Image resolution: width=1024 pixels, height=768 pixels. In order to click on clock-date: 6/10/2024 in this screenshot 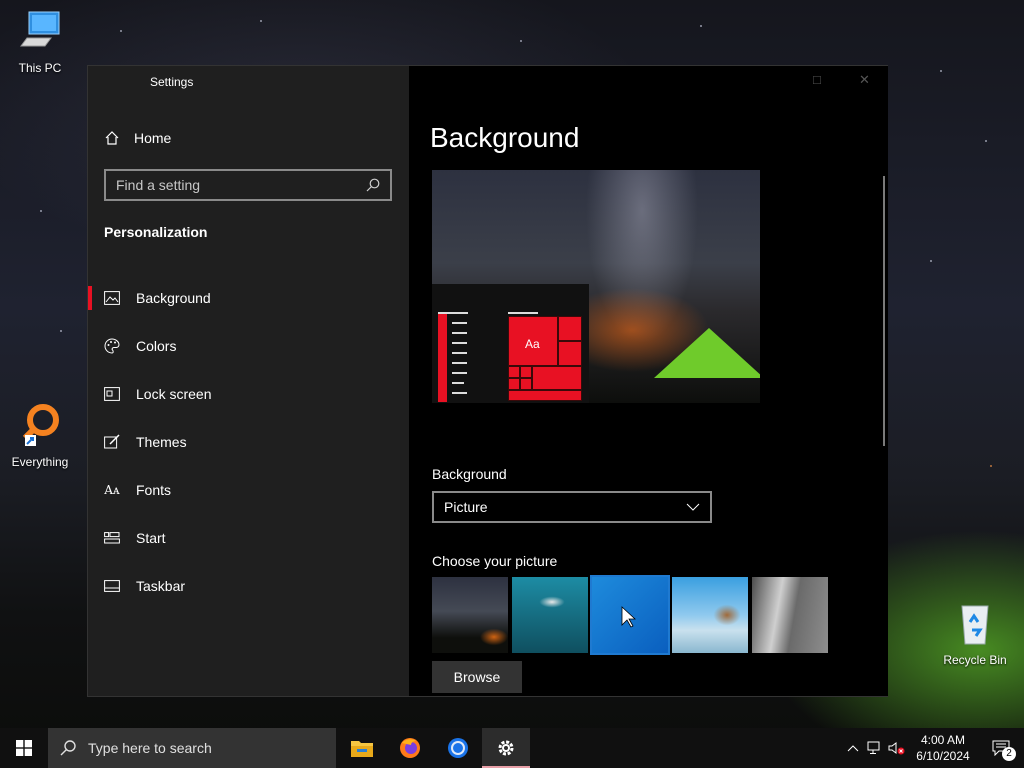, I will do `click(943, 756)`.